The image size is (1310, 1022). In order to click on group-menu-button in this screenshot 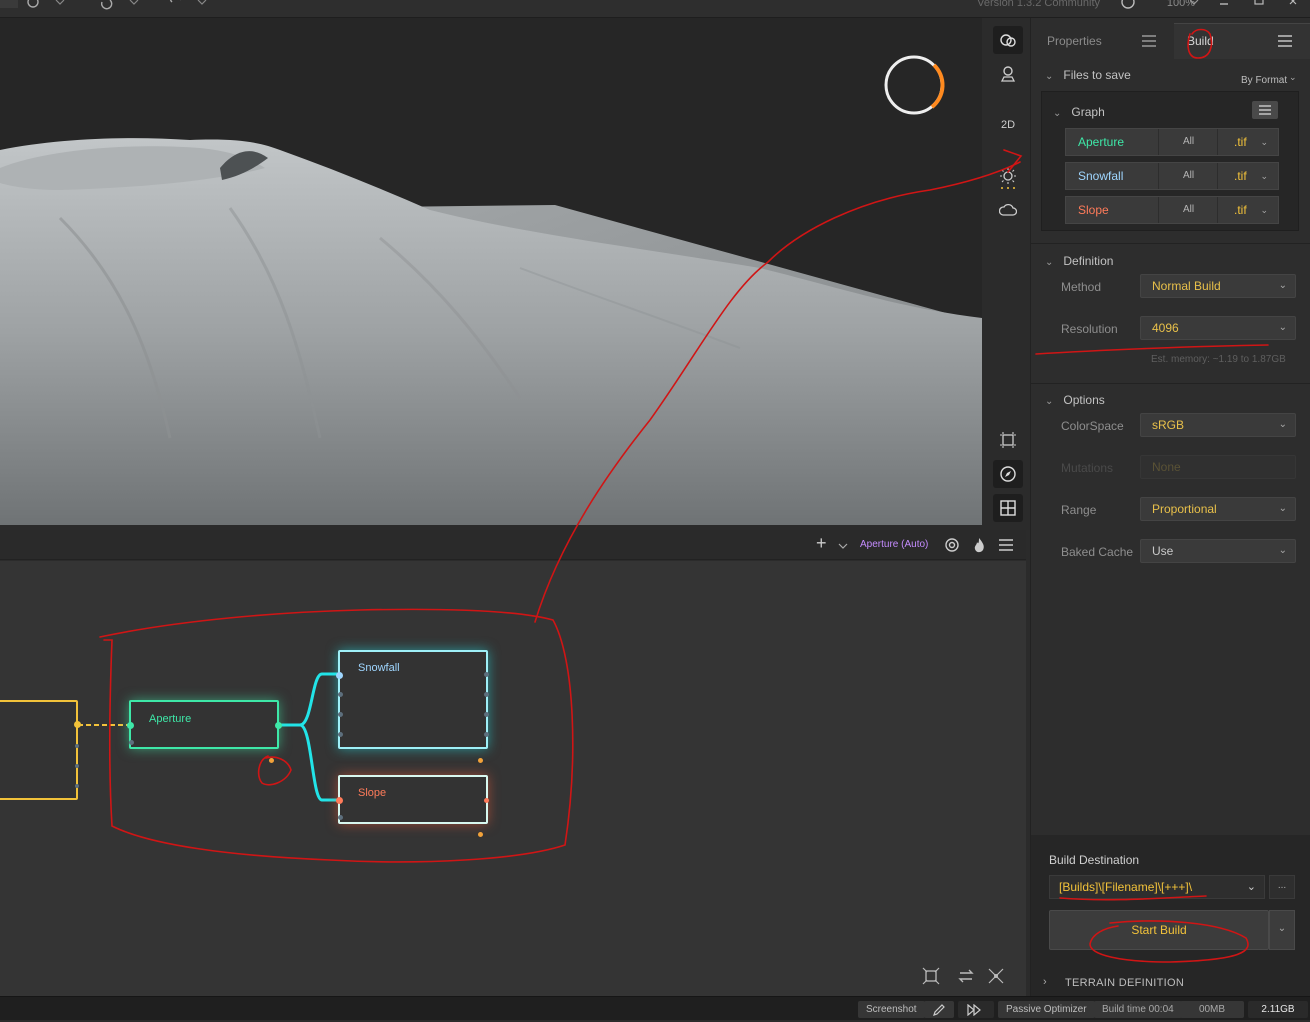, I will do `click(1265, 110)`.